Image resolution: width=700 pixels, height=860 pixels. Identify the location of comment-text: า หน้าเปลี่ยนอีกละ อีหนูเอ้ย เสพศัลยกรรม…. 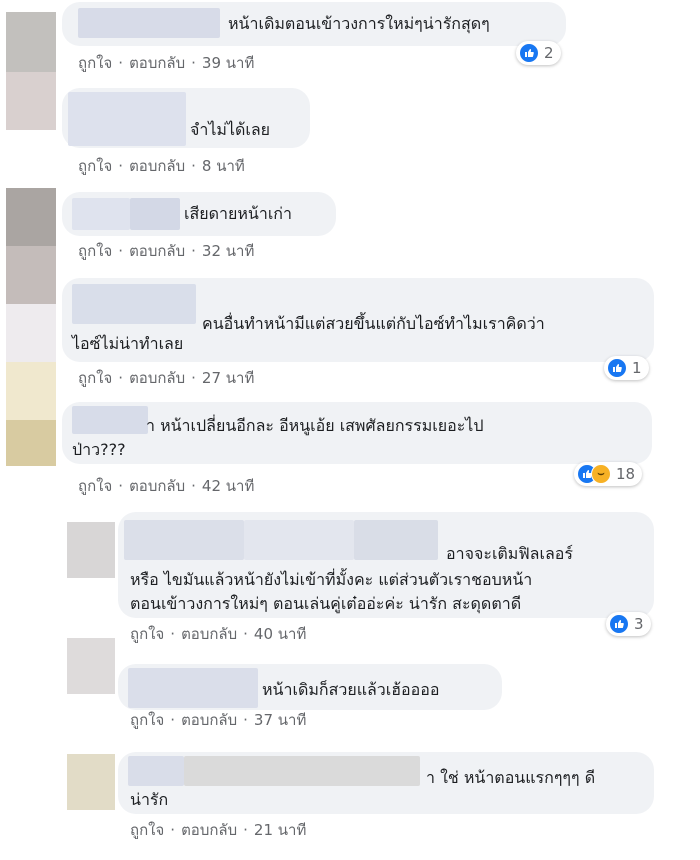
(315, 425).